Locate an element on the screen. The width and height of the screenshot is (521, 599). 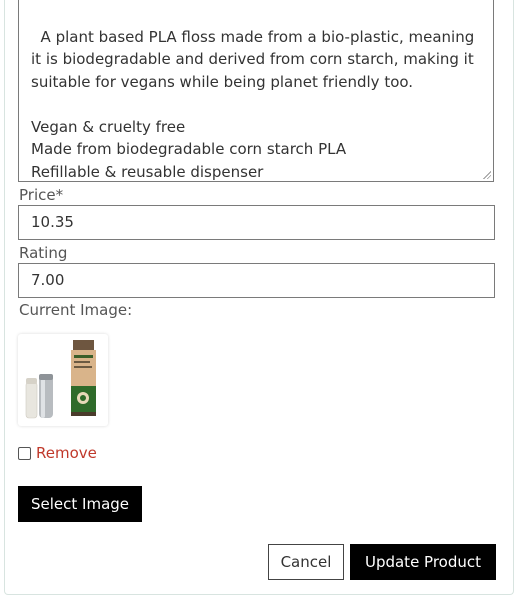
cancel-button: Cancel is located at coordinates (306, 562).